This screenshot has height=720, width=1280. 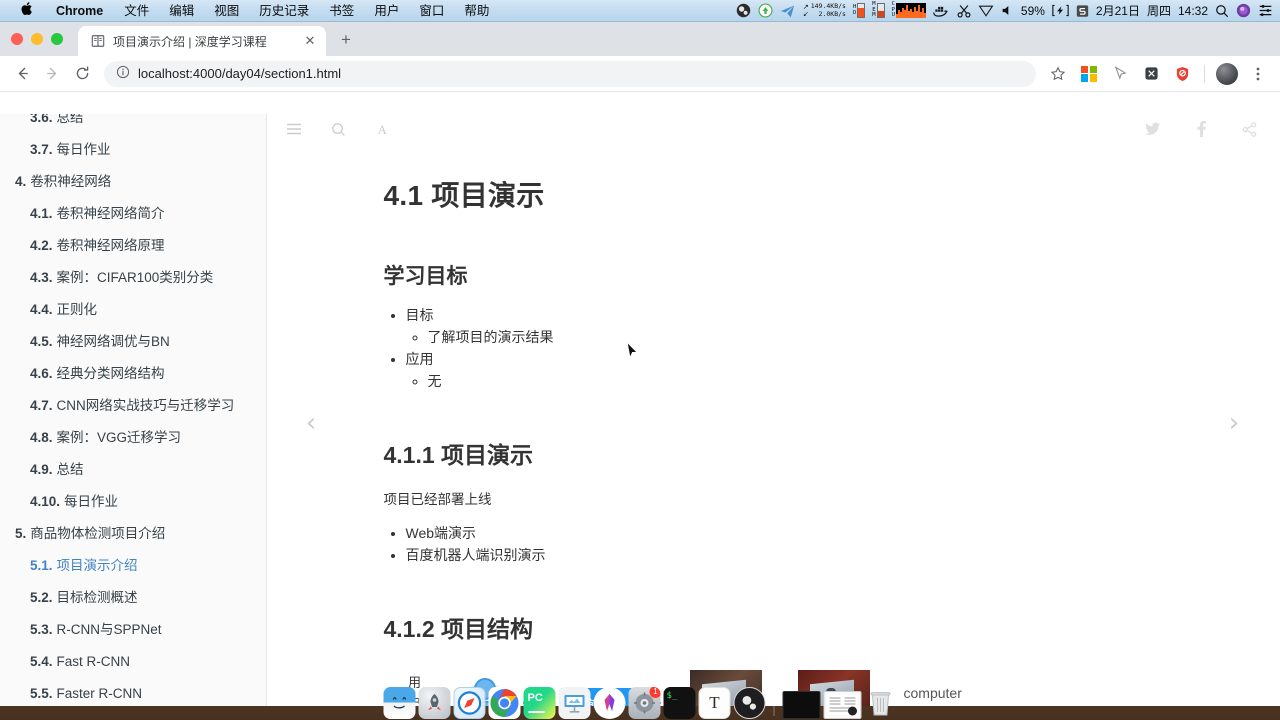 I want to click on menu-item-view: 视图, so click(x=226, y=11).